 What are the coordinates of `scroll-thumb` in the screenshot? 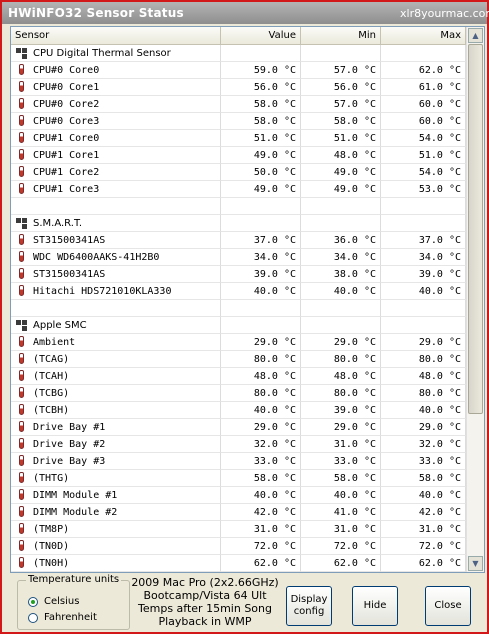 It's located at (475, 229).